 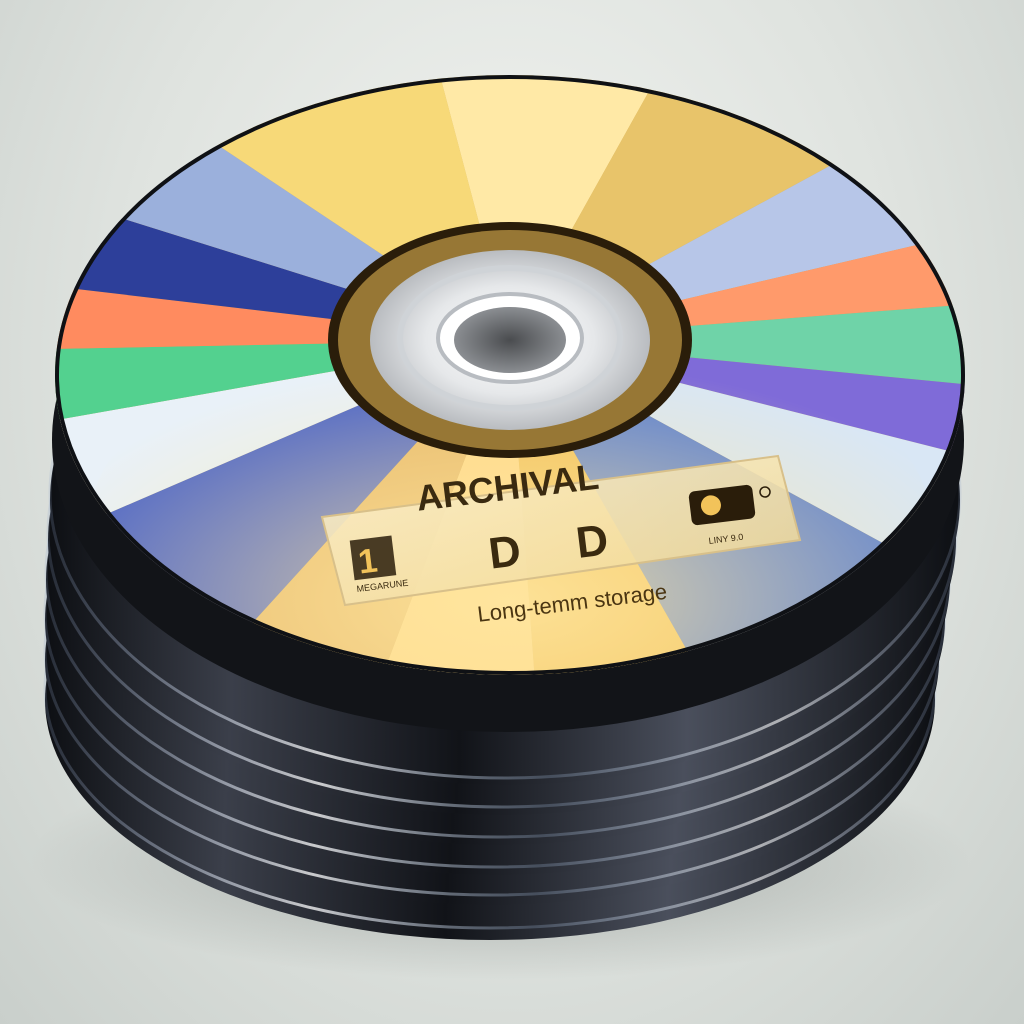 What do you see at coordinates (510, 340) in the screenshot?
I see `disc-hub` at bounding box center [510, 340].